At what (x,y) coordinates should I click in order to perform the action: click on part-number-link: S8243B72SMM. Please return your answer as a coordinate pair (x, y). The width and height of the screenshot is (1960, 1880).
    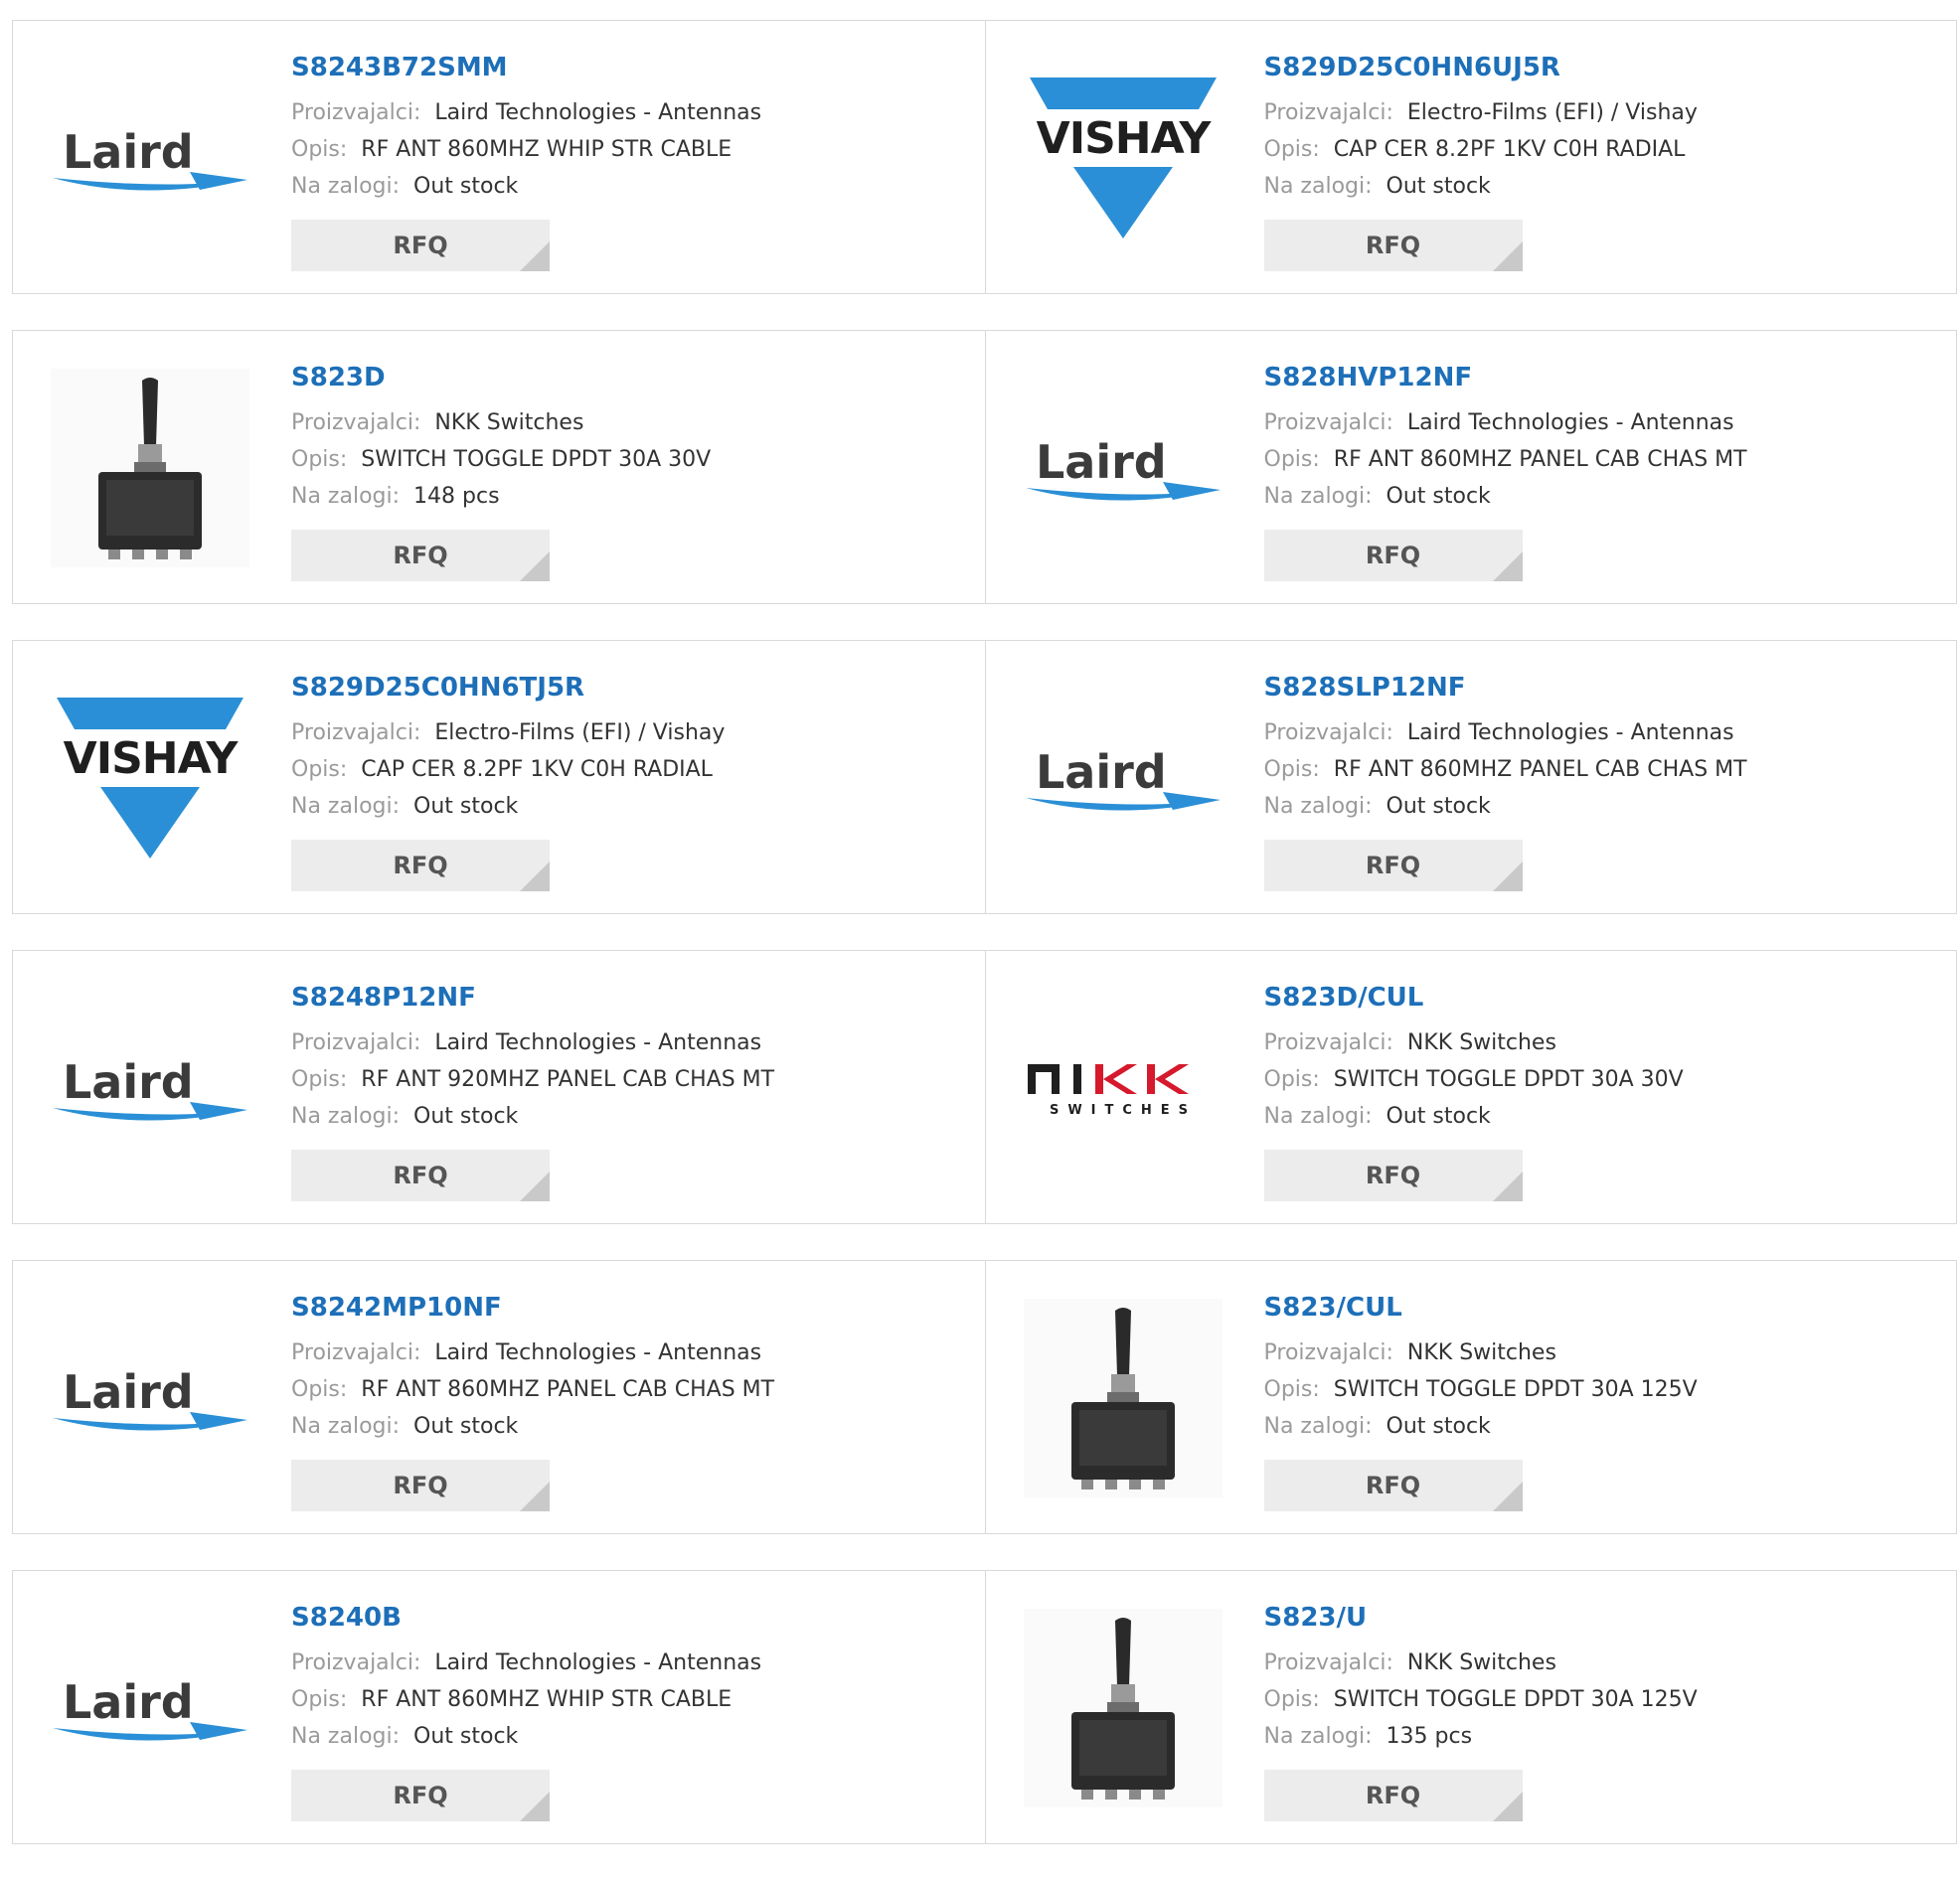
    Looking at the image, I should click on (633, 67).